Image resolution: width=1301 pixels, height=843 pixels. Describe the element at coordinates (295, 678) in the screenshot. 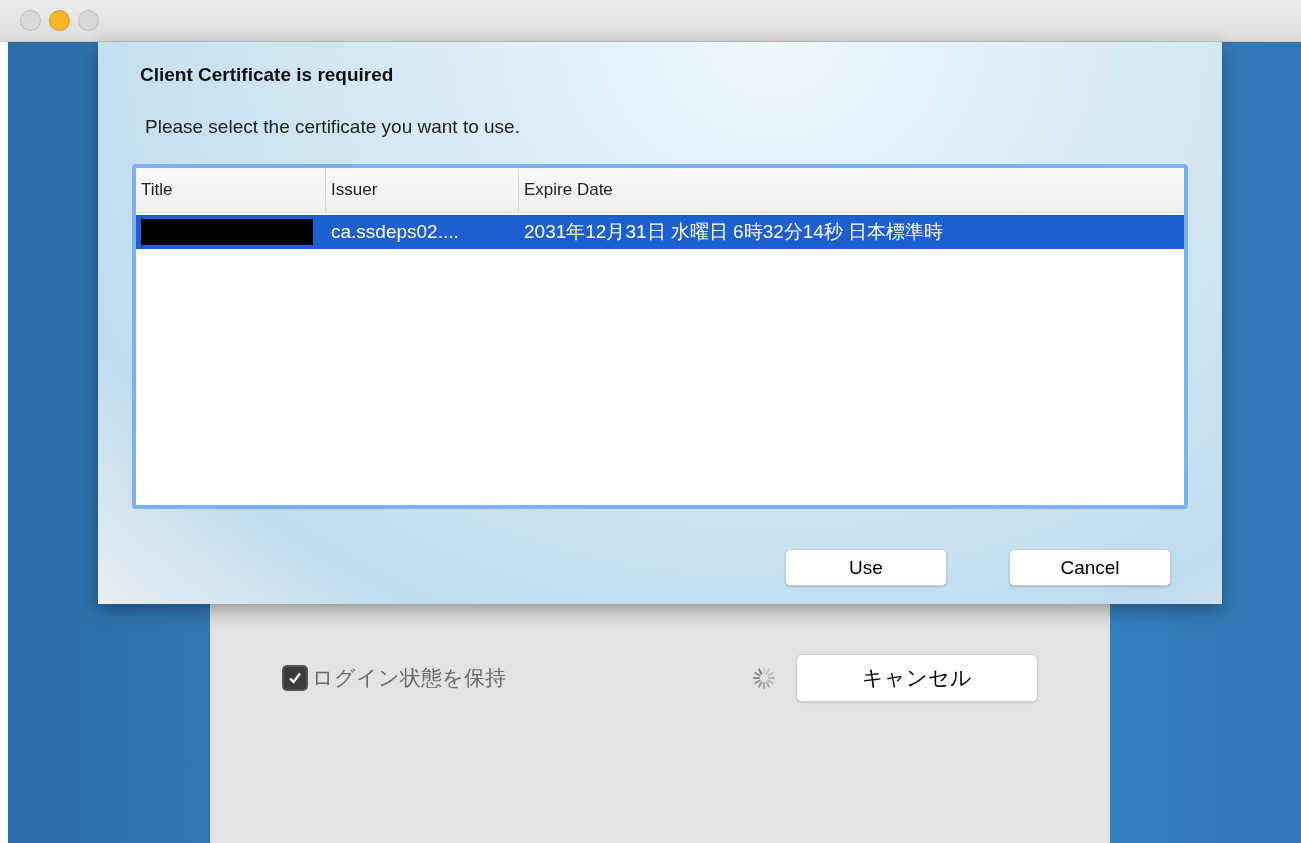

I see `checkbox` at that location.